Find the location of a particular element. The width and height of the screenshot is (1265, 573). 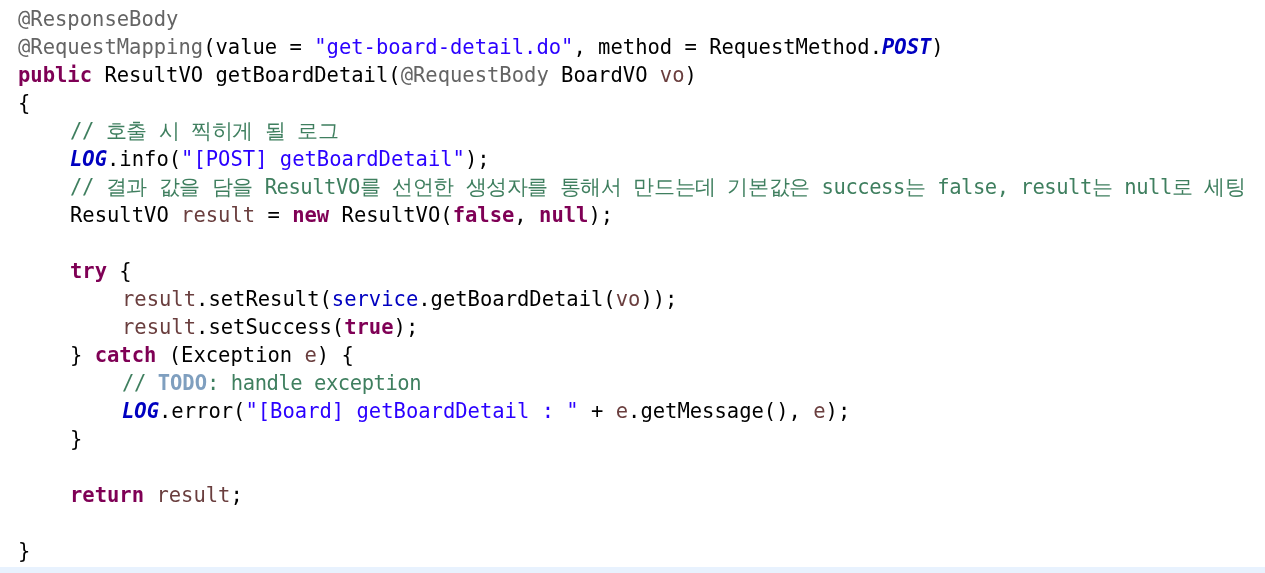

code-line: { is located at coordinates (24, 103).